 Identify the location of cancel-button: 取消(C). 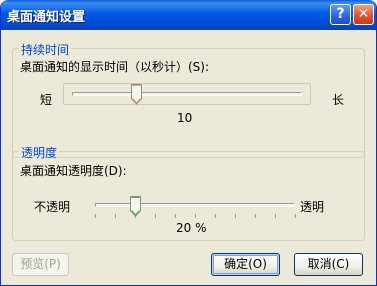
(328, 264).